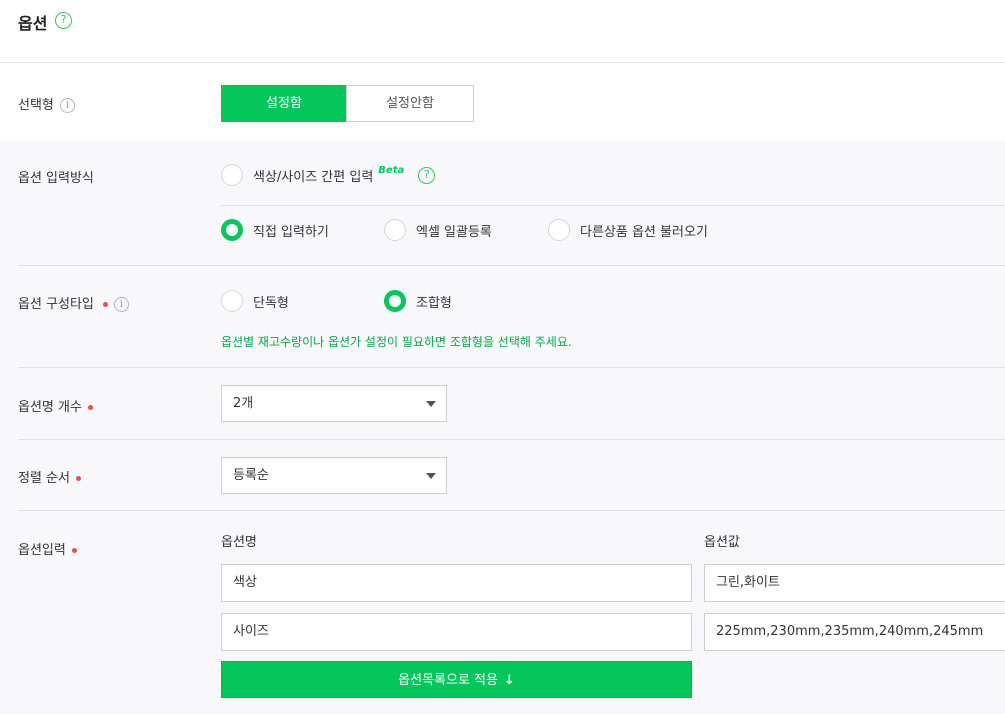 The height and width of the screenshot is (714, 1005). I want to click on option-value-input-1: 그린,화이트, so click(854, 583).